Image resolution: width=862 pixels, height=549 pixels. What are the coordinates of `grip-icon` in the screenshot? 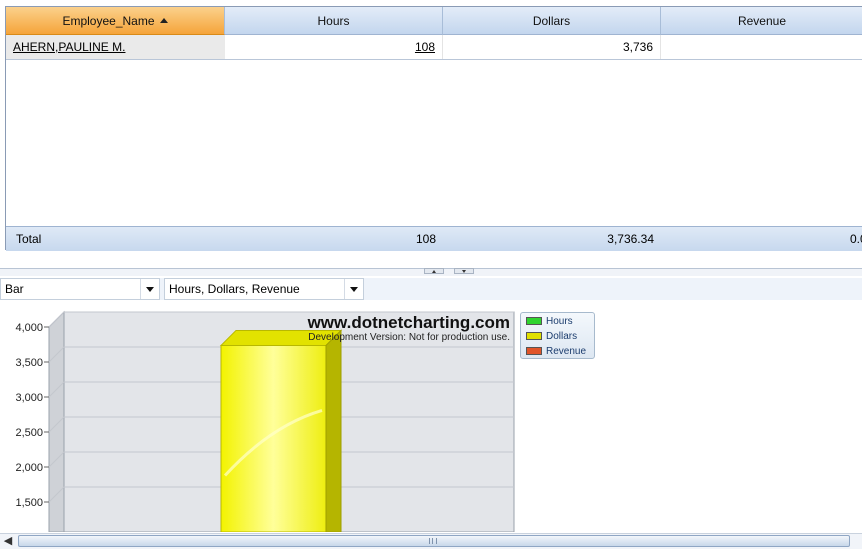 It's located at (433, 541).